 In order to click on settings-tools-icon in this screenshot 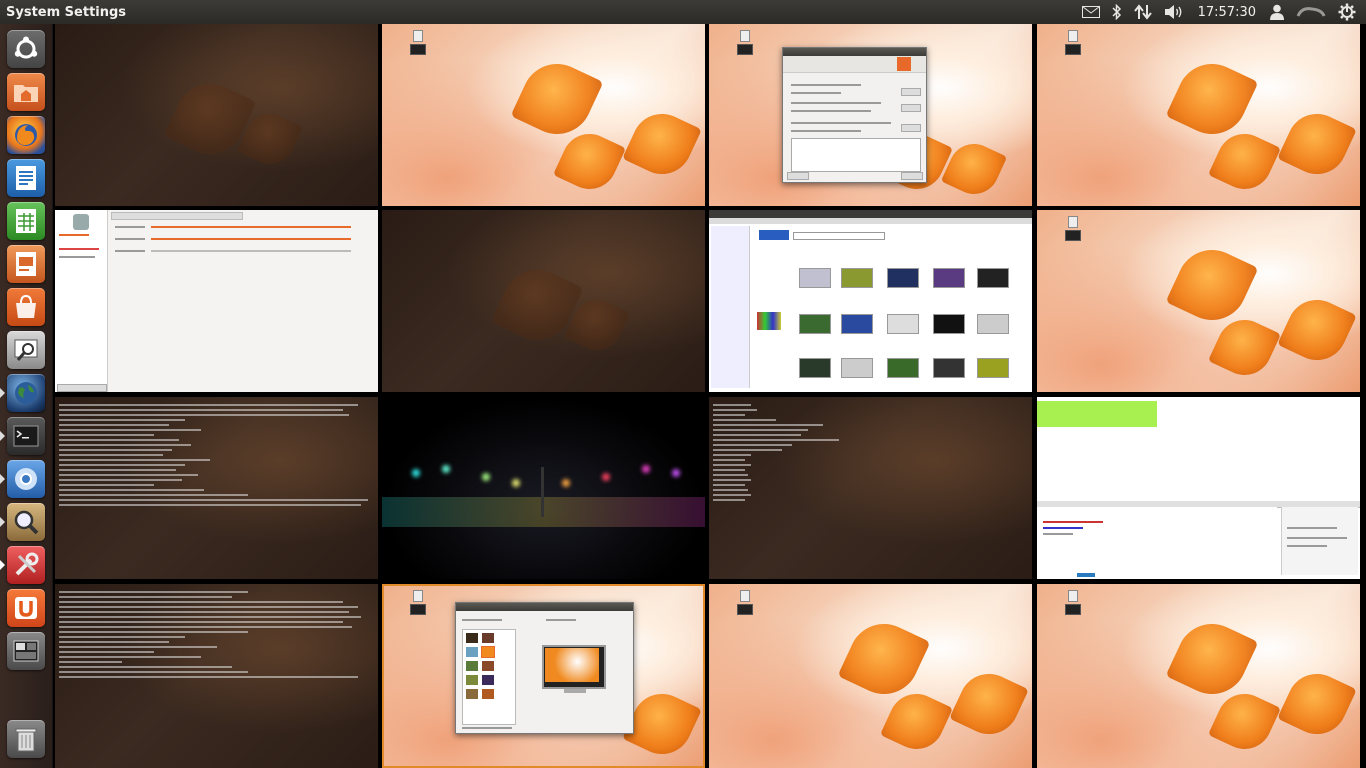, I will do `click(27, 564)`.